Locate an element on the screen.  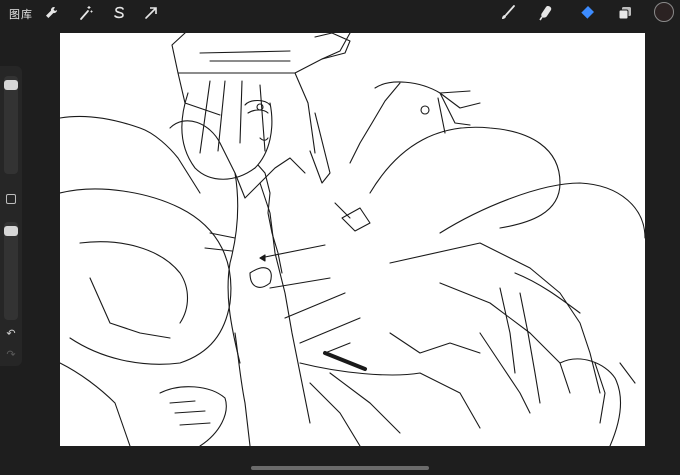
layers-icon is located at coordinates (625, 13).